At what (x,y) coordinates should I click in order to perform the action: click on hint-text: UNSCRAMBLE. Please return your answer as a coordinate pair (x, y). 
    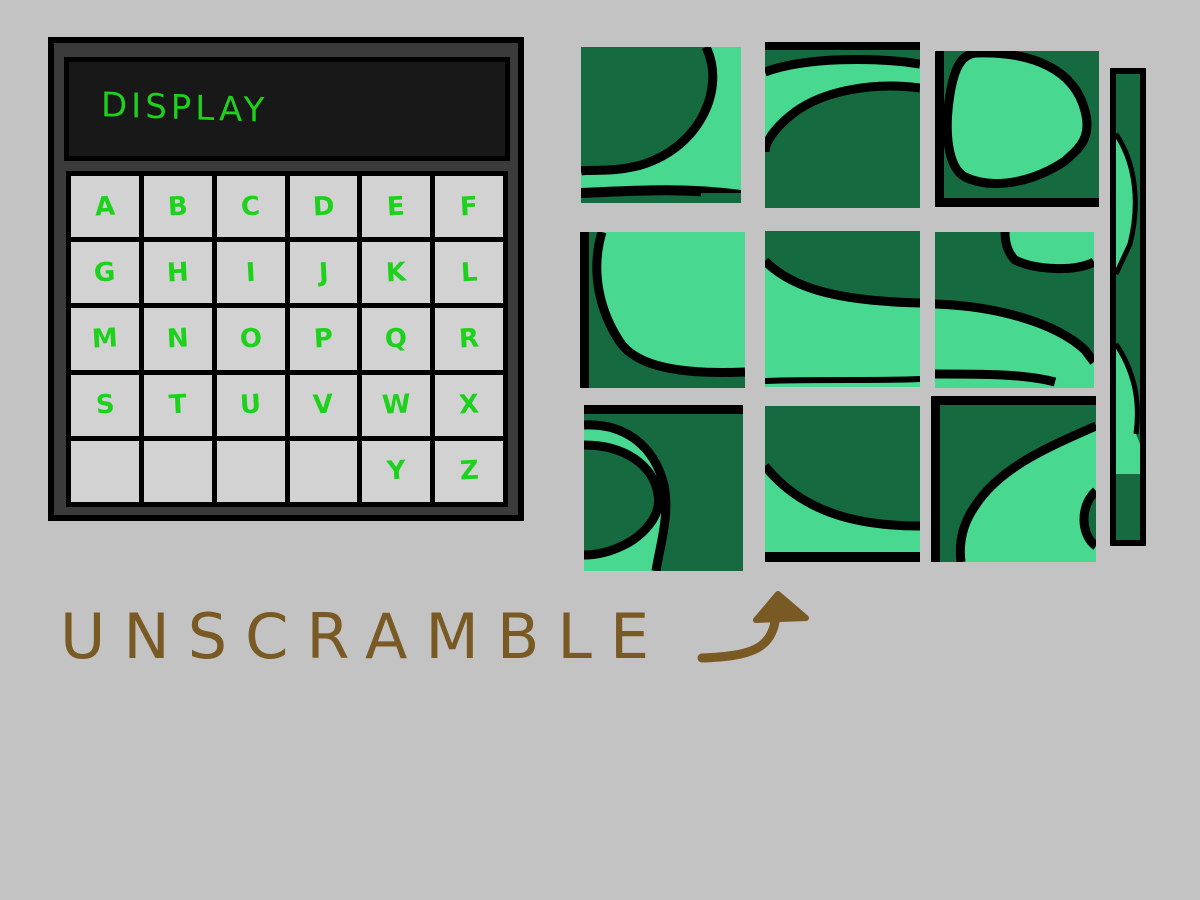
    Looking at the image, I should click on (363, 636).